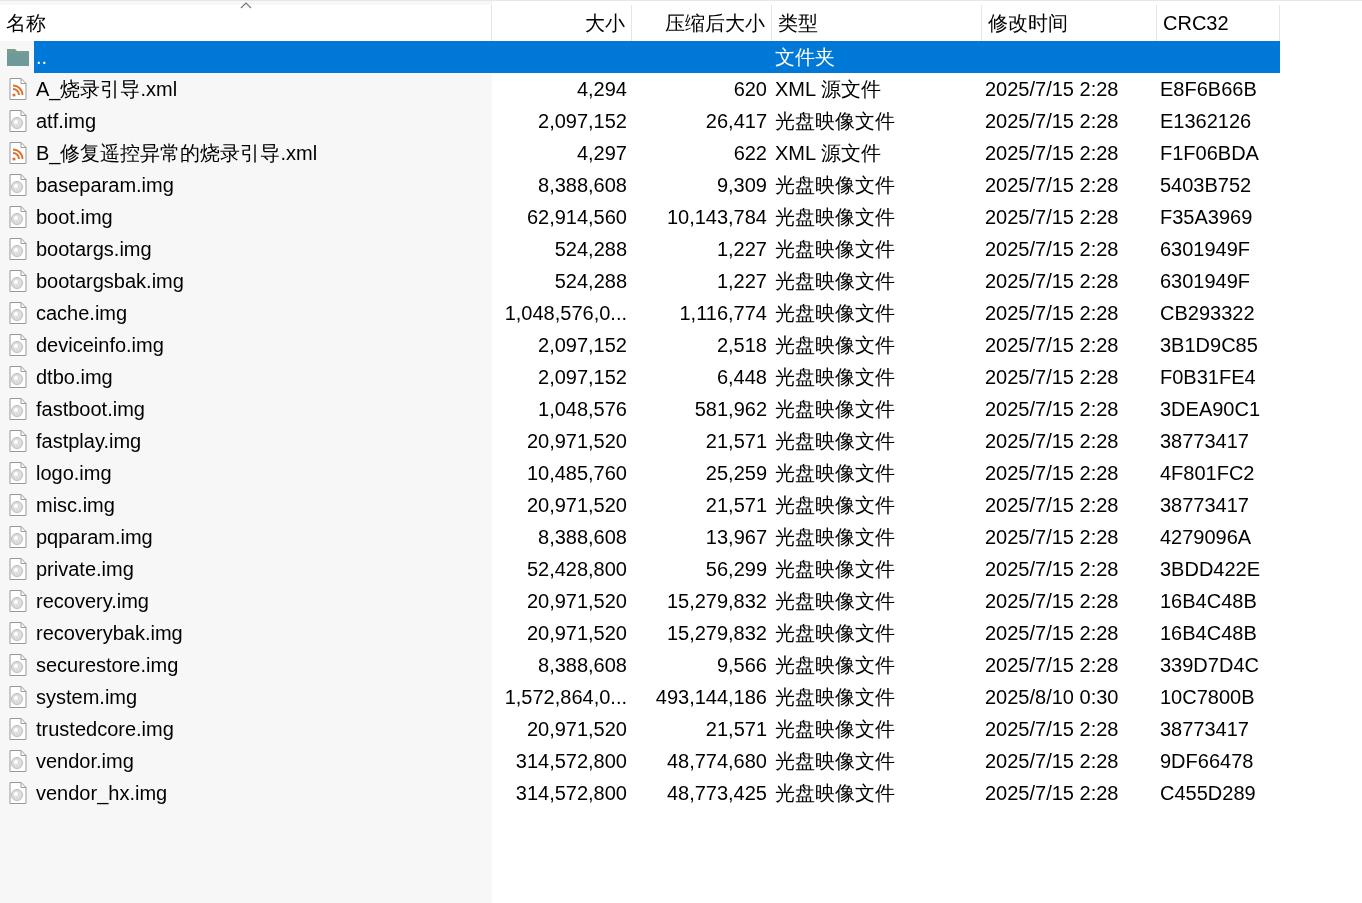 This screenshot has width=1362, height=903. What do you see at coordinates (716, 793) in the screenshot?
I see `table-cell-text: 48,773,425` at bounding box center [716, 793].